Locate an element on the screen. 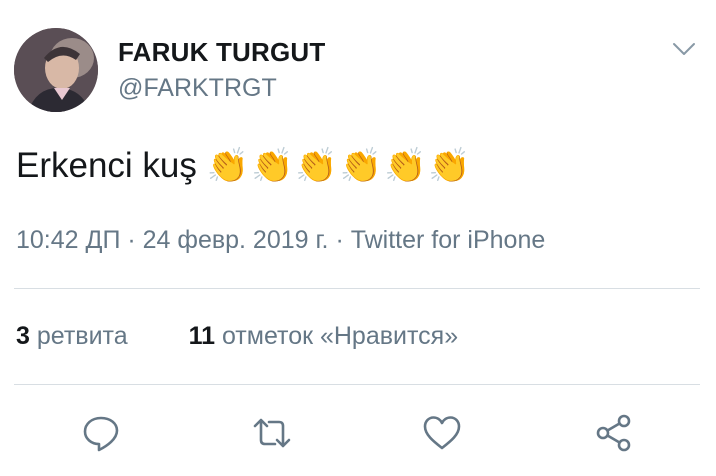 This screenshot has height=476, width=716. heart-icon is located at coordinates (442, 433).